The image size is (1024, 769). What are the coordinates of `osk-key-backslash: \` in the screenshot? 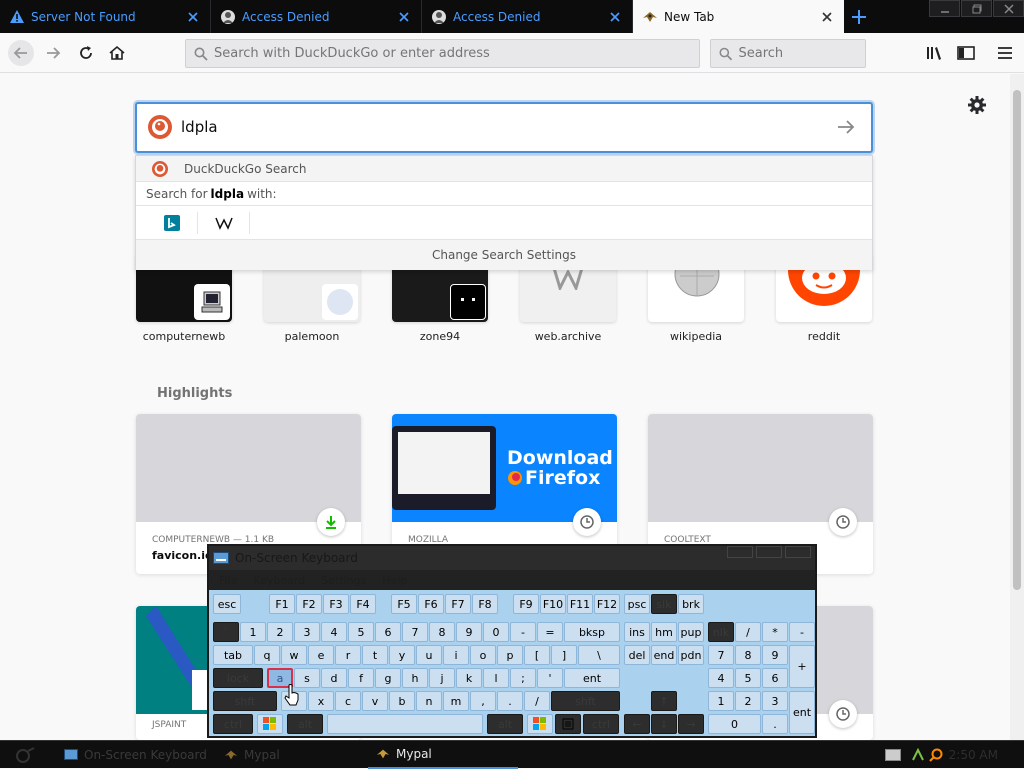 It's located at (599, 655).